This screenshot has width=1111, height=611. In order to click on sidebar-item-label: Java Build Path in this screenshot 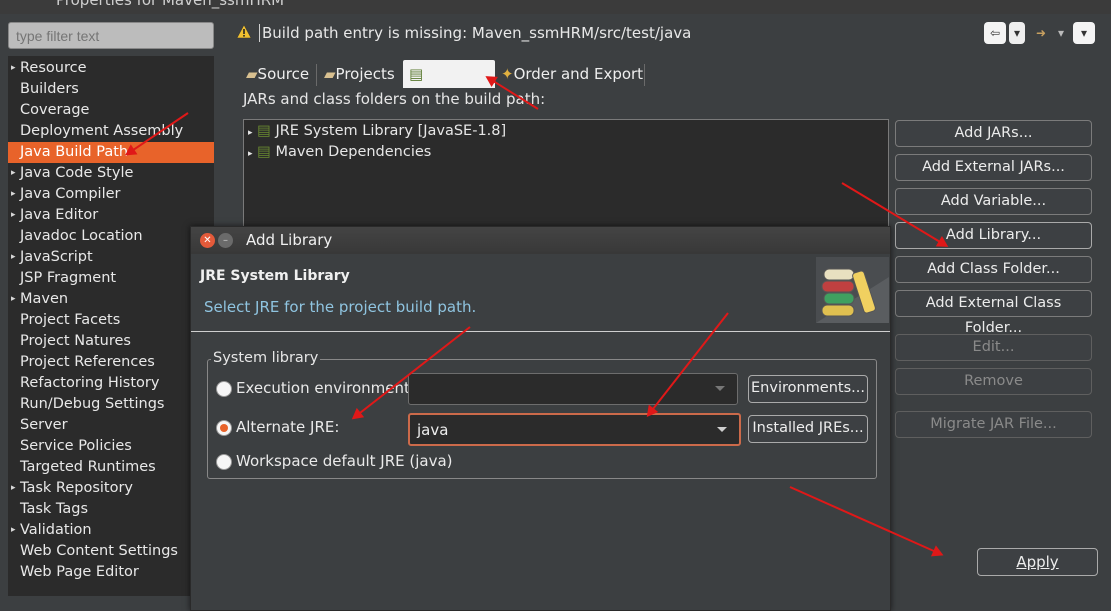, I will do `click(74, 152)`.